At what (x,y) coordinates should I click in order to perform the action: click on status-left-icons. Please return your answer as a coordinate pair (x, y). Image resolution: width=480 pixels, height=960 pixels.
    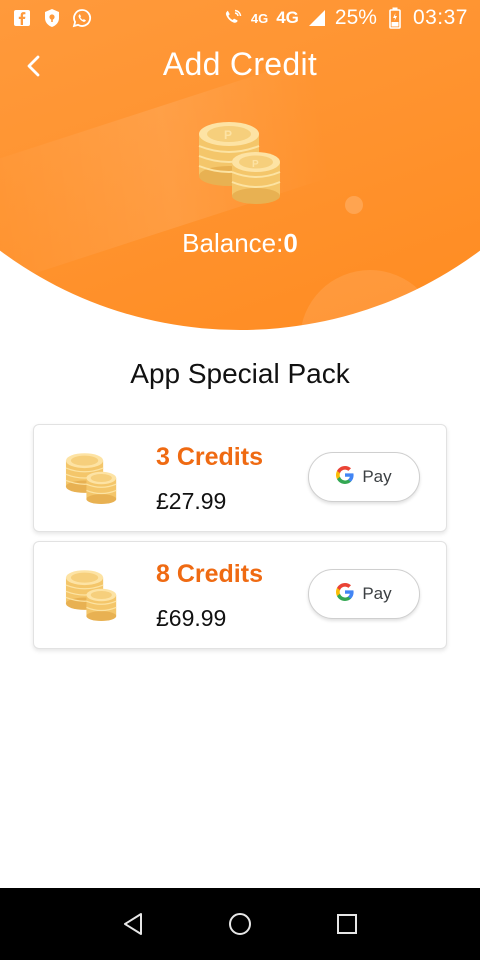
    Looking at the image, I should click on (52, 18).